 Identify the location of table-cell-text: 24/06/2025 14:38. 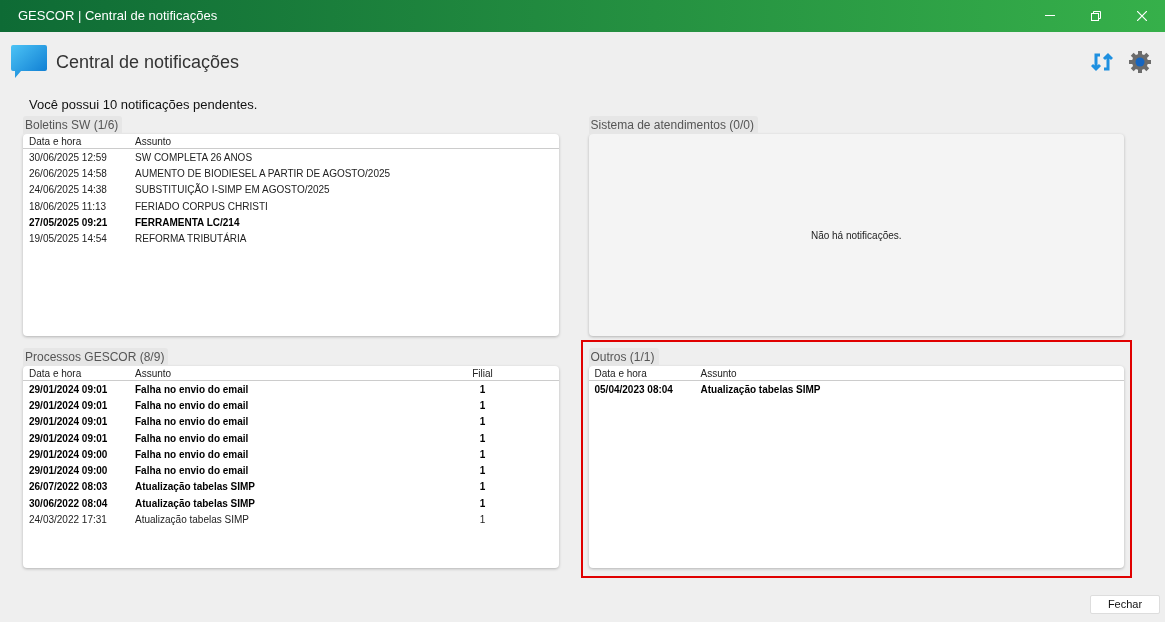
(68, 190).